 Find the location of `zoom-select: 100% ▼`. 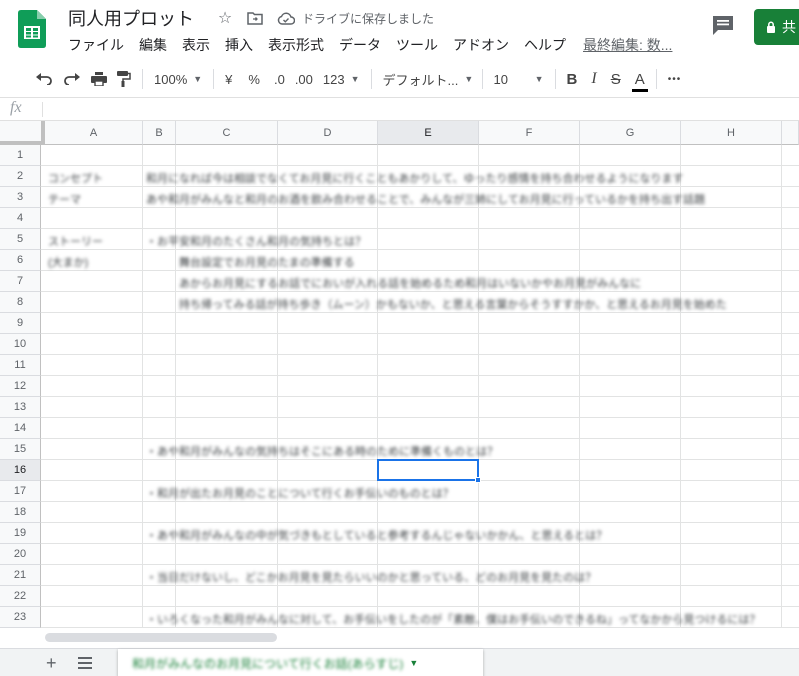

zoom-select: 100% ▼ is located at coordinates (178, 79).